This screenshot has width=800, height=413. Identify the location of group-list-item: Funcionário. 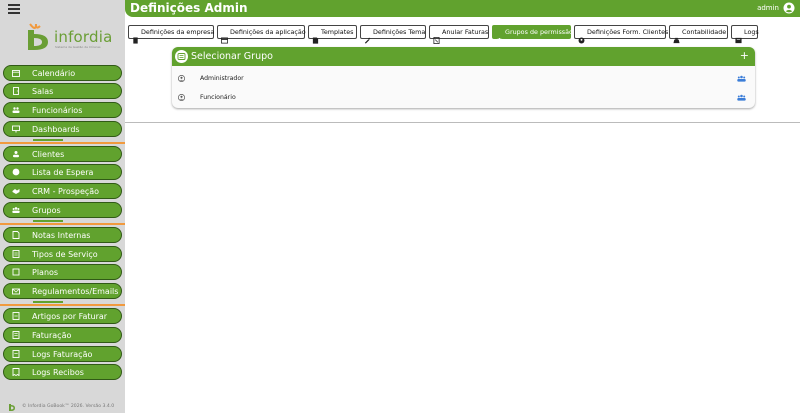
(463, 97).